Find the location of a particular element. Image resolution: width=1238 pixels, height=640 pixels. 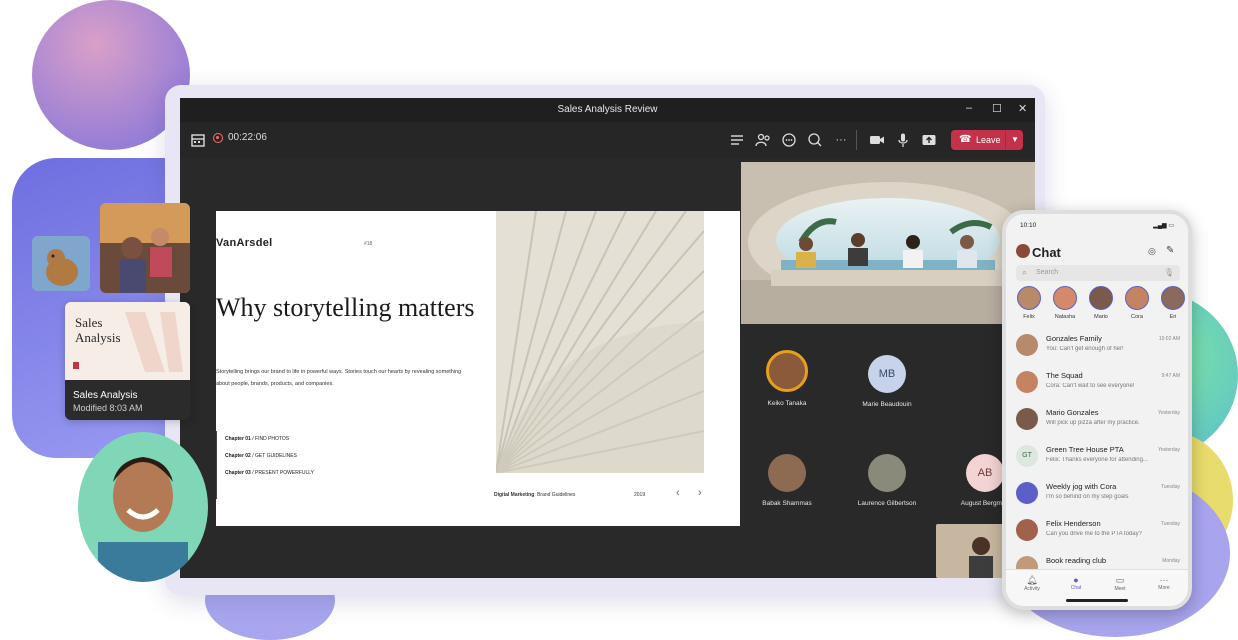

share-icon is located at coordinates (929, 140).